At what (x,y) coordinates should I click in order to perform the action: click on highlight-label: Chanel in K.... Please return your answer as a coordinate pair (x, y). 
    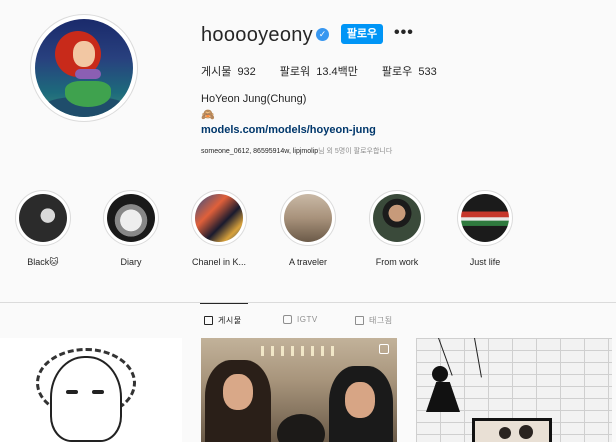
    Looking at the image, I should click on (219, 262).